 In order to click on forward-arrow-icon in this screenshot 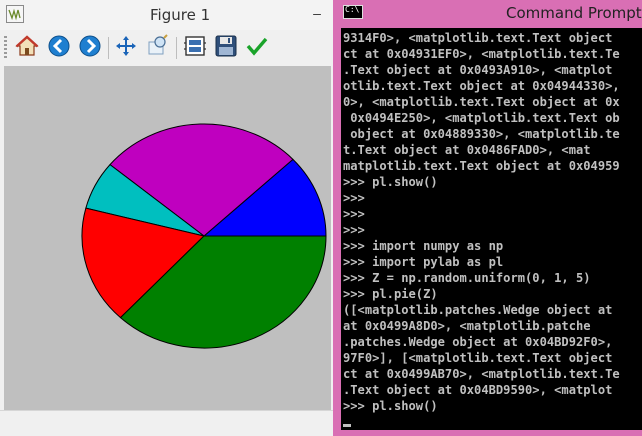, I will do `click(90, 48)`.